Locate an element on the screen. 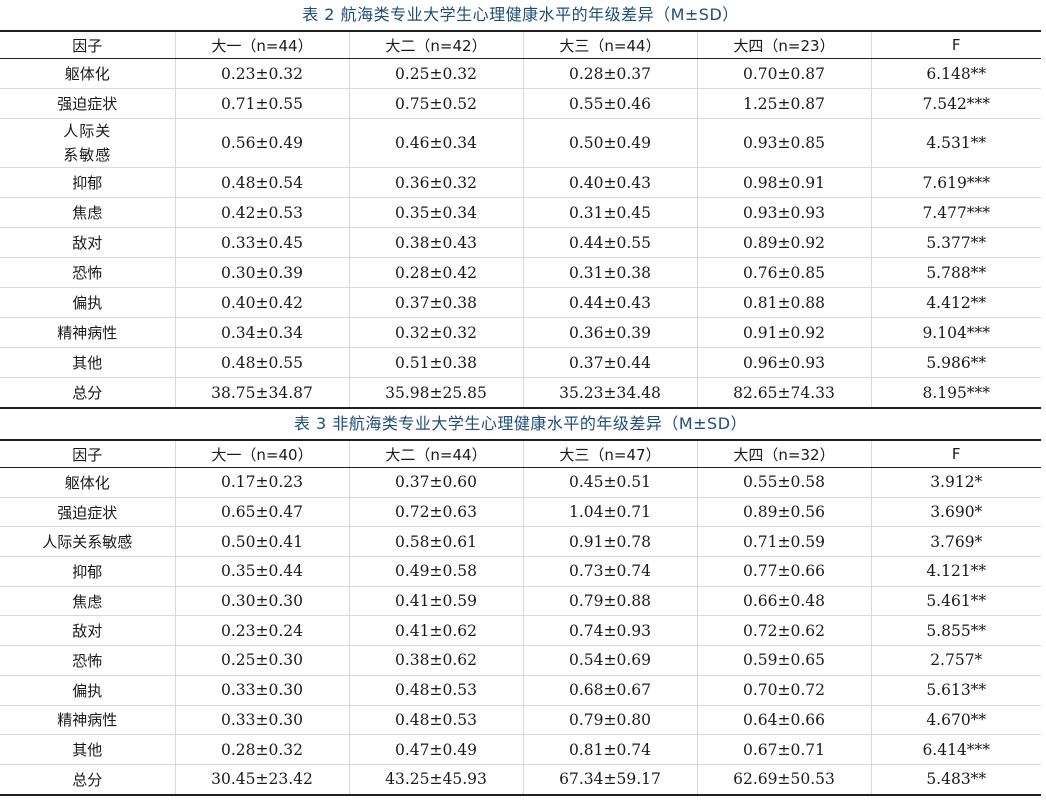  table-header-row: 因子 大一（n=40） 大二（n=44） 大三（n=47） 大四（n=32） F is located at coordinates (520, 453).